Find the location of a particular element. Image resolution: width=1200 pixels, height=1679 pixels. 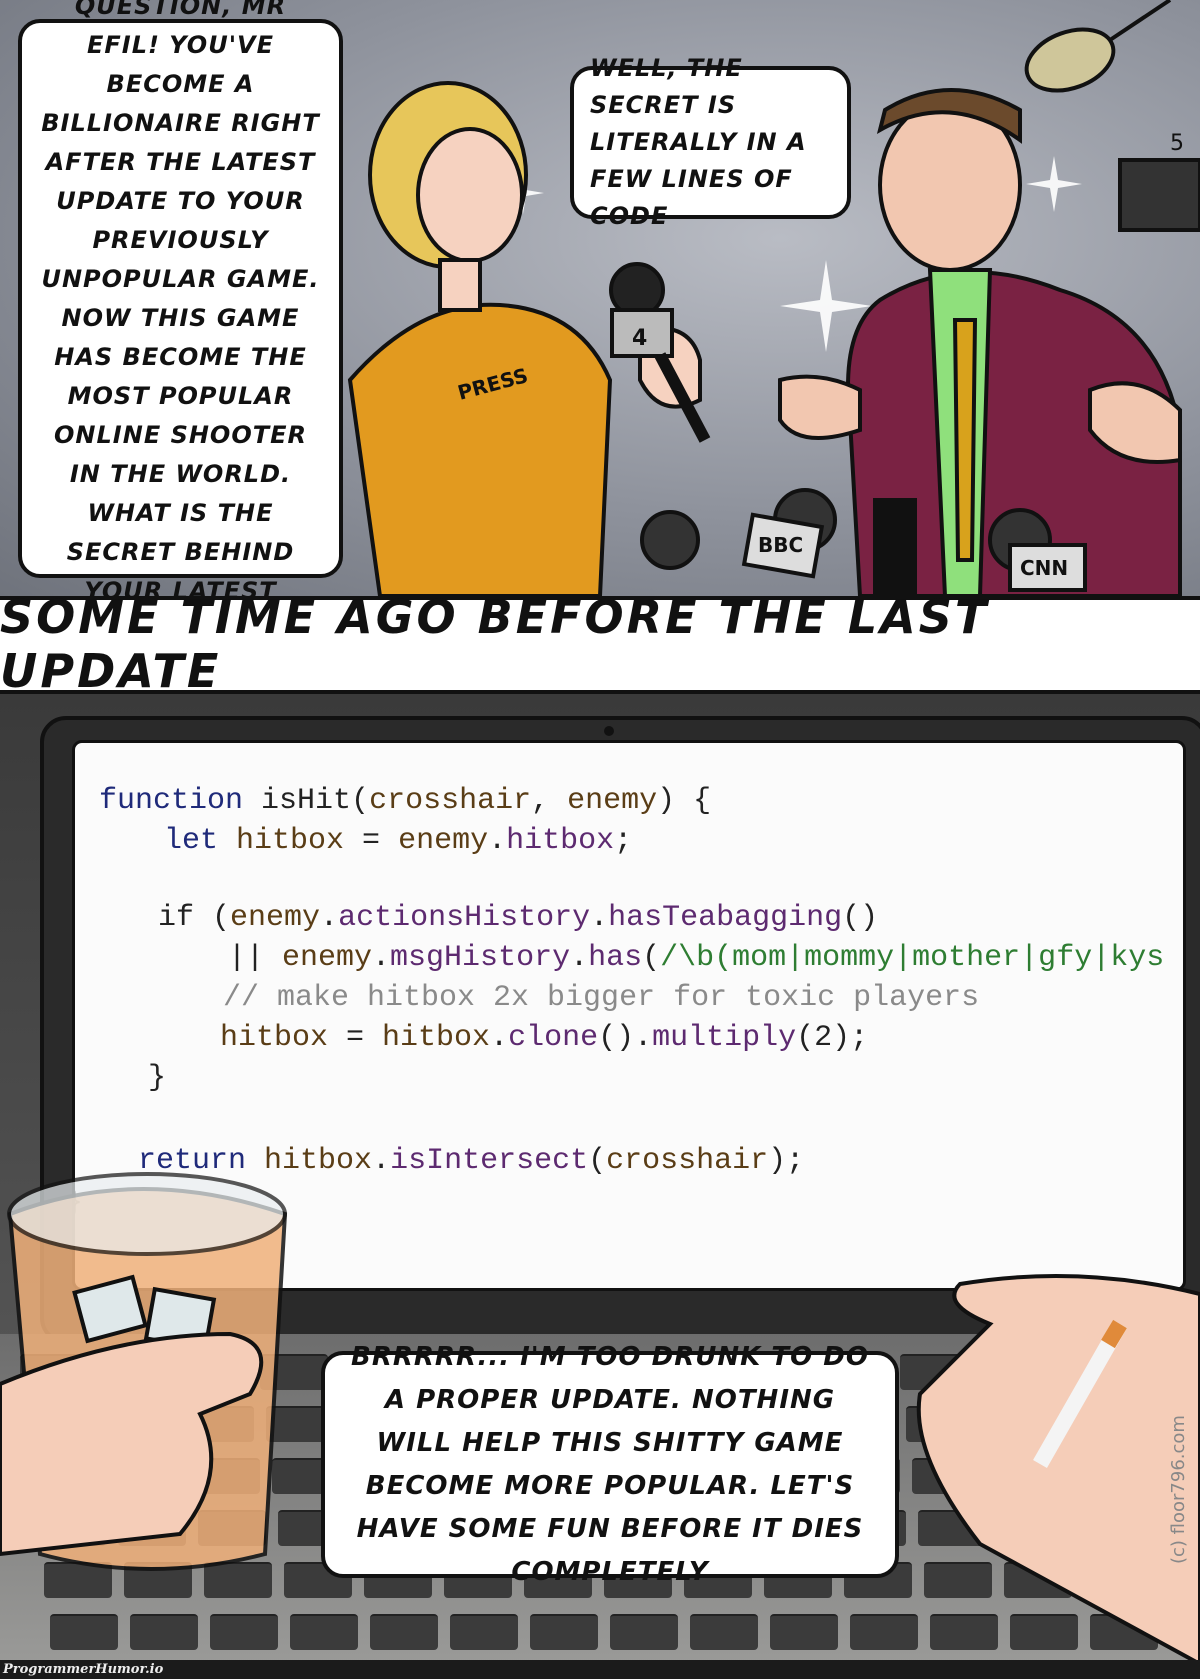

svg-text: 5 is located at coordinates (1177, 143).